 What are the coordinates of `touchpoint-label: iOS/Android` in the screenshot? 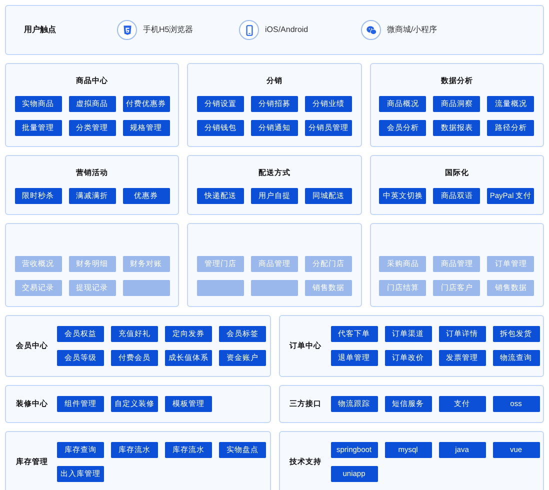 It's located at (286, 30).